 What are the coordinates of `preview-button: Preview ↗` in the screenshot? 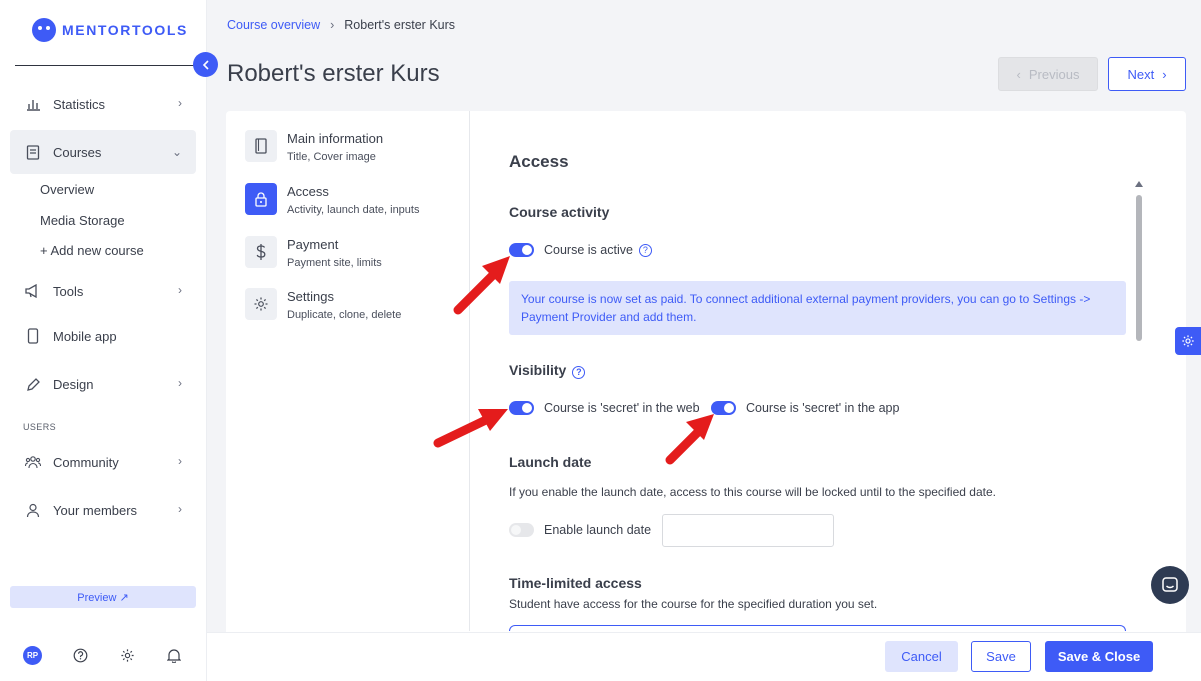 It's located at (103, 597).